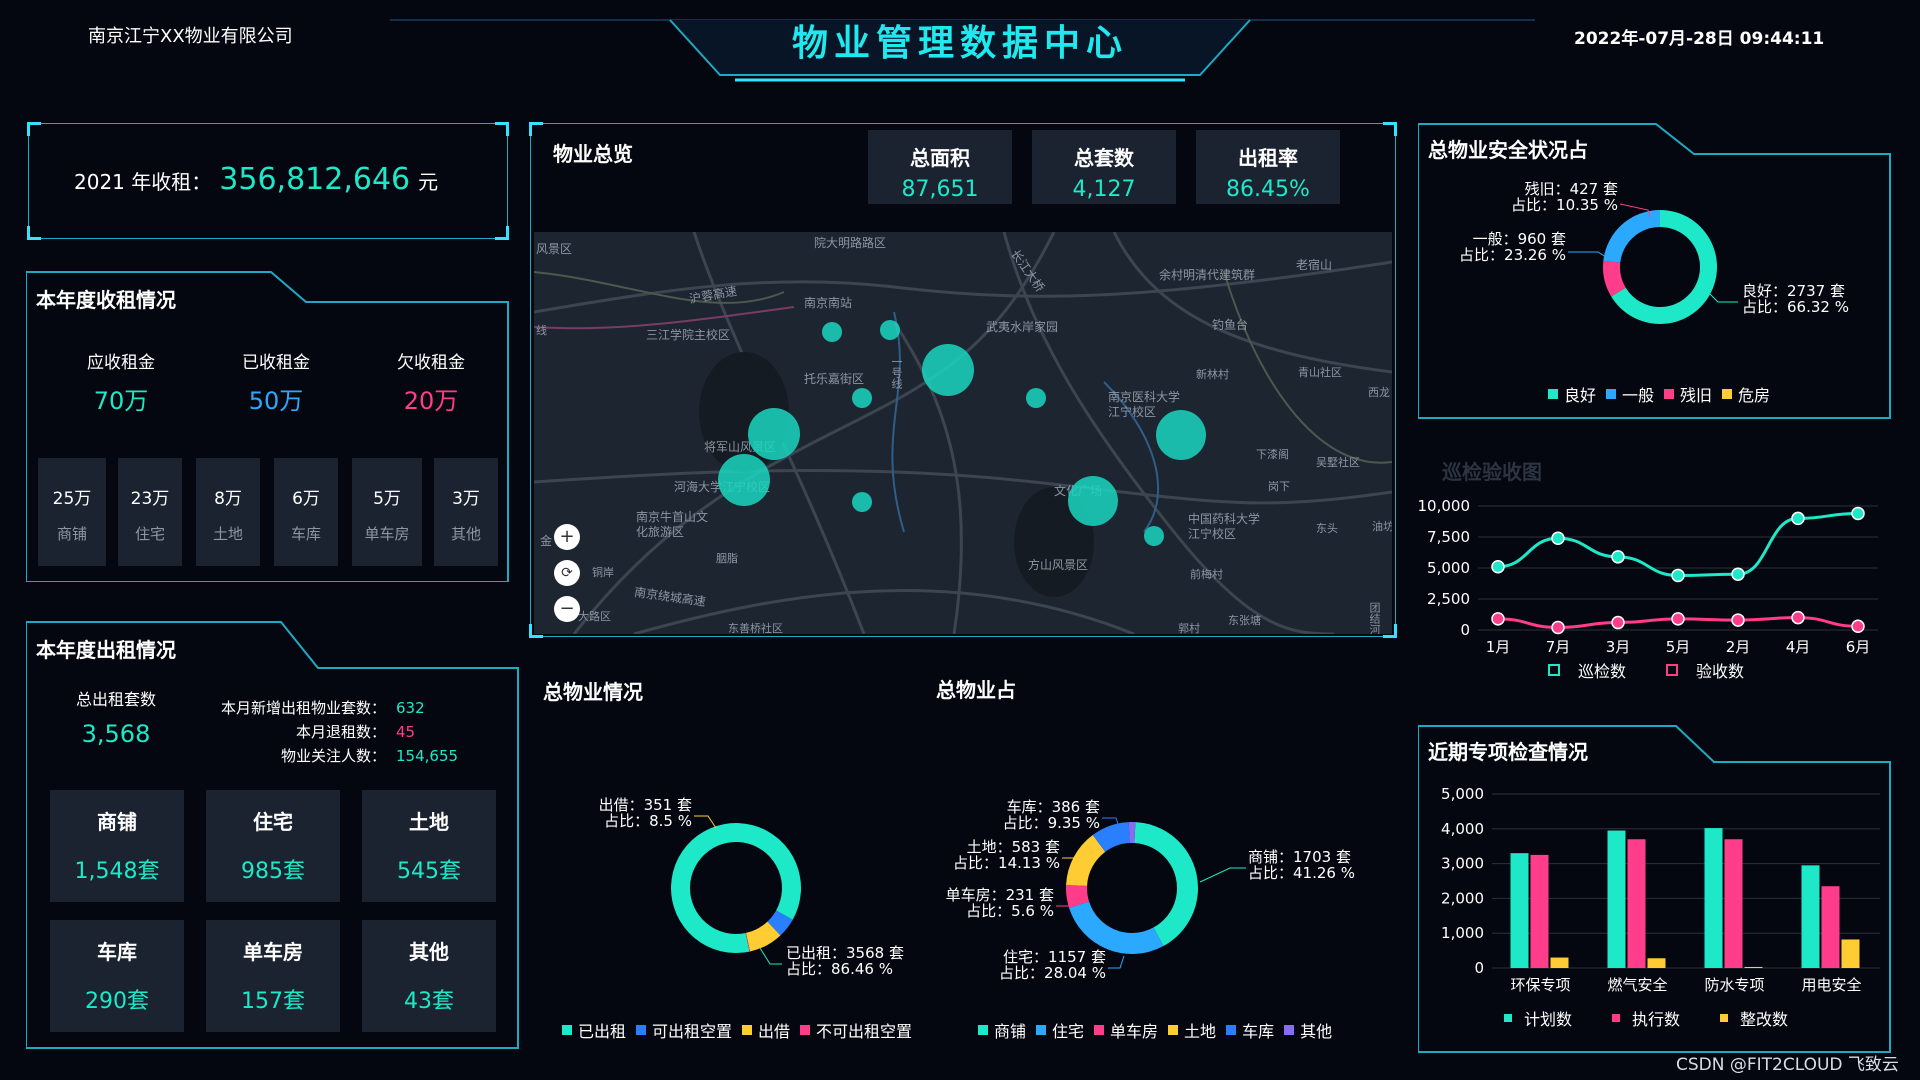 This screenshot has width=1920, height=1080. Describe the element at coordinates (1479, 968) in the screenshot. I see `y-tick-label: 0` at that location.